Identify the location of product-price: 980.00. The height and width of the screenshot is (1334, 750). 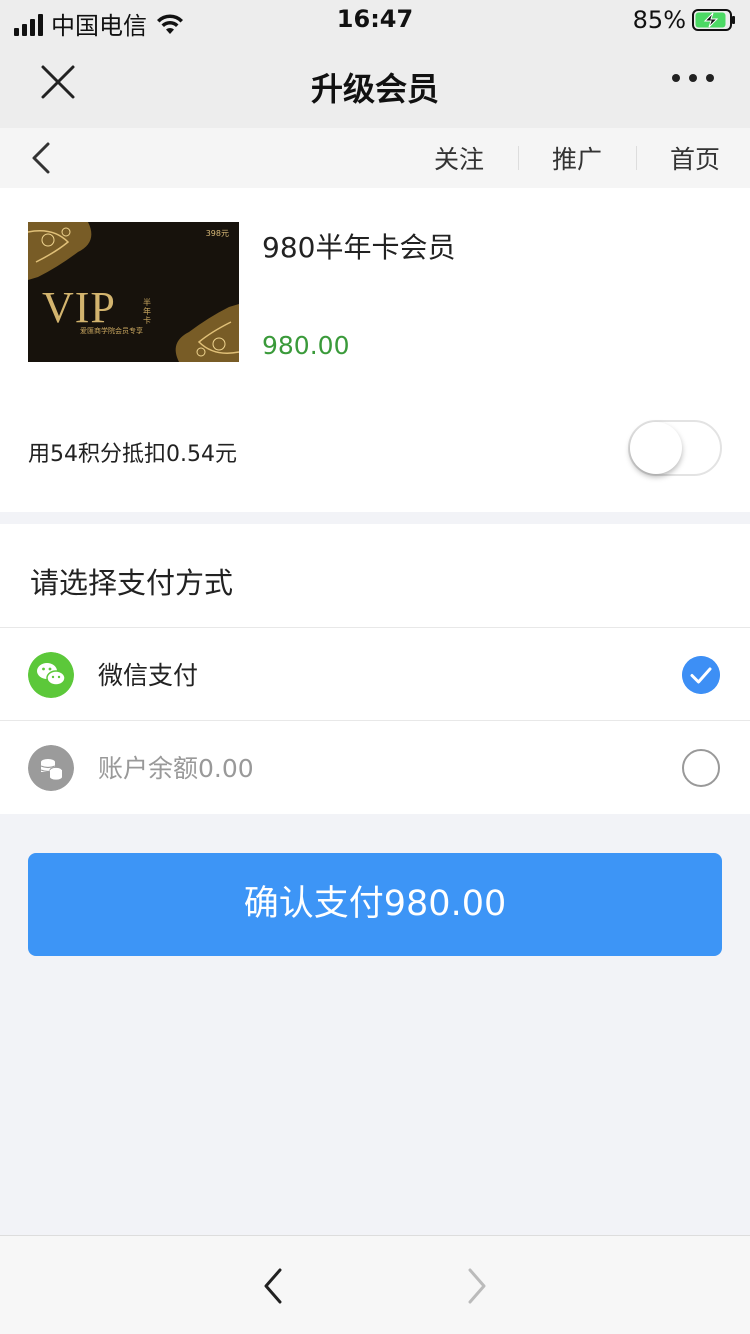
(306, 345).